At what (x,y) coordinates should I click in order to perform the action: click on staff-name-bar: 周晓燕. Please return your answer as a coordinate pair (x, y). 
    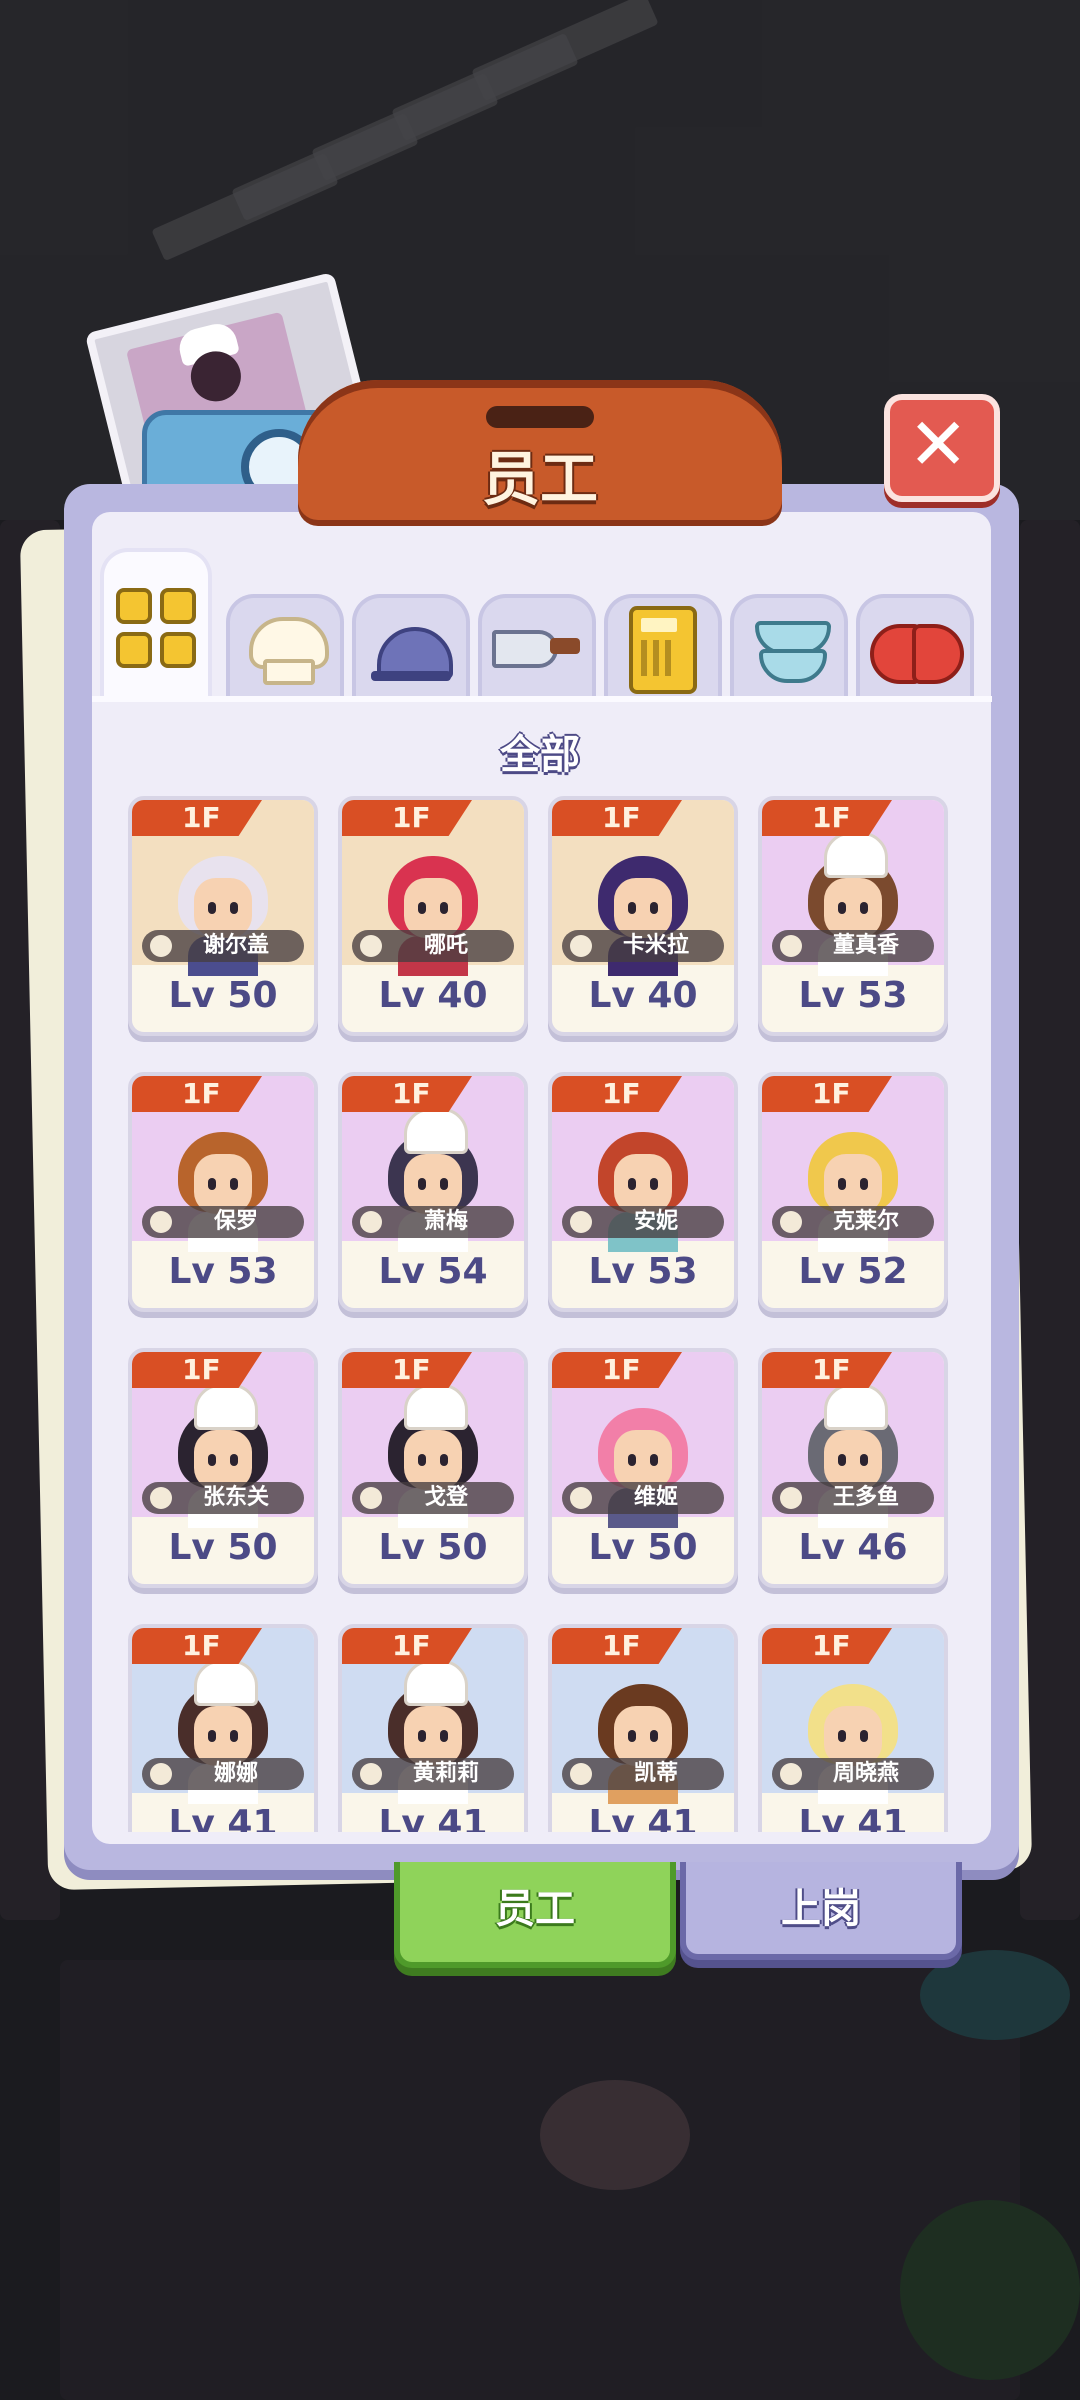
    Looking at the image, I should click on (853, 1774).